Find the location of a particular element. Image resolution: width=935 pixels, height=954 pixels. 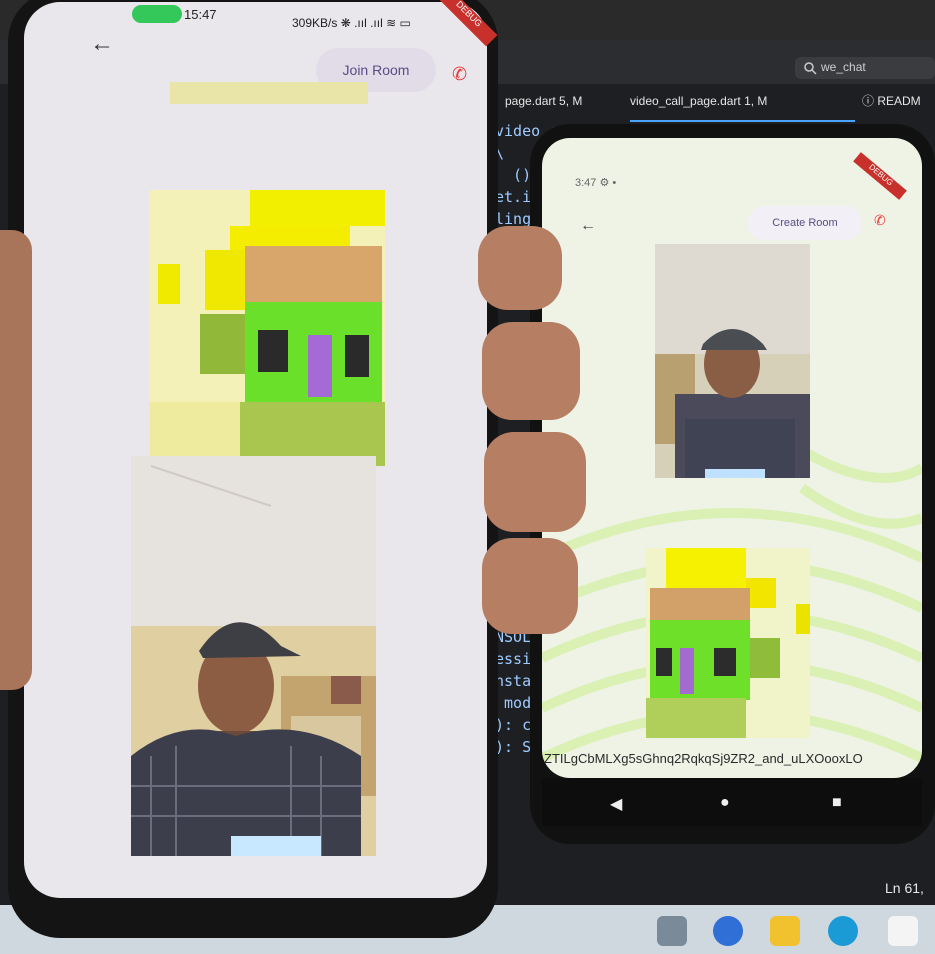

edge-icon is located at coordinates (843, 931).